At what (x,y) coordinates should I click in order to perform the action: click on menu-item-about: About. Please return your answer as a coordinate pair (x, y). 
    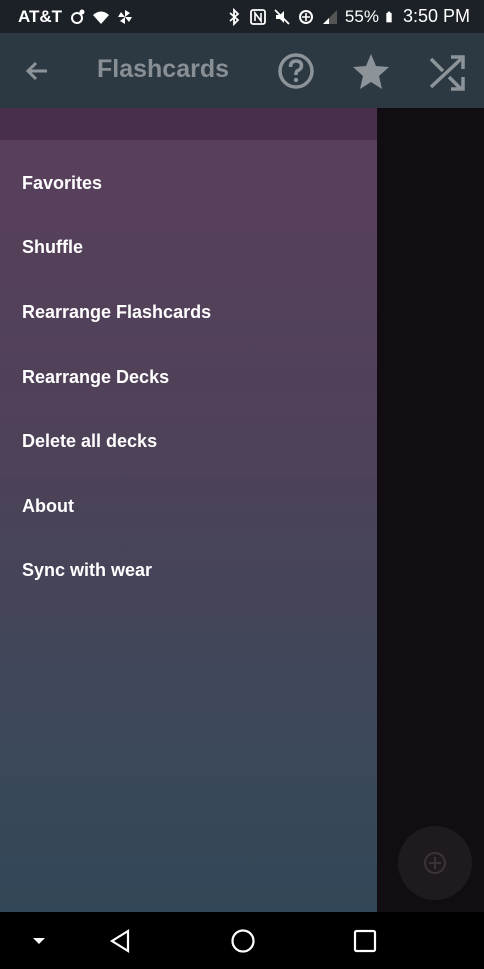
    Looking at the image, I should click on (188, 506).